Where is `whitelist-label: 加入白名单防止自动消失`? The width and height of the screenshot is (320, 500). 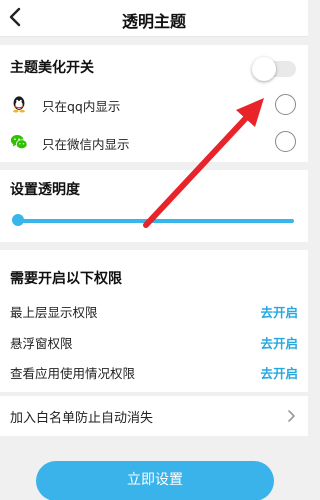 whitelist-label: 加入白名单防止自动消失 is located at coordinates (82, 418).